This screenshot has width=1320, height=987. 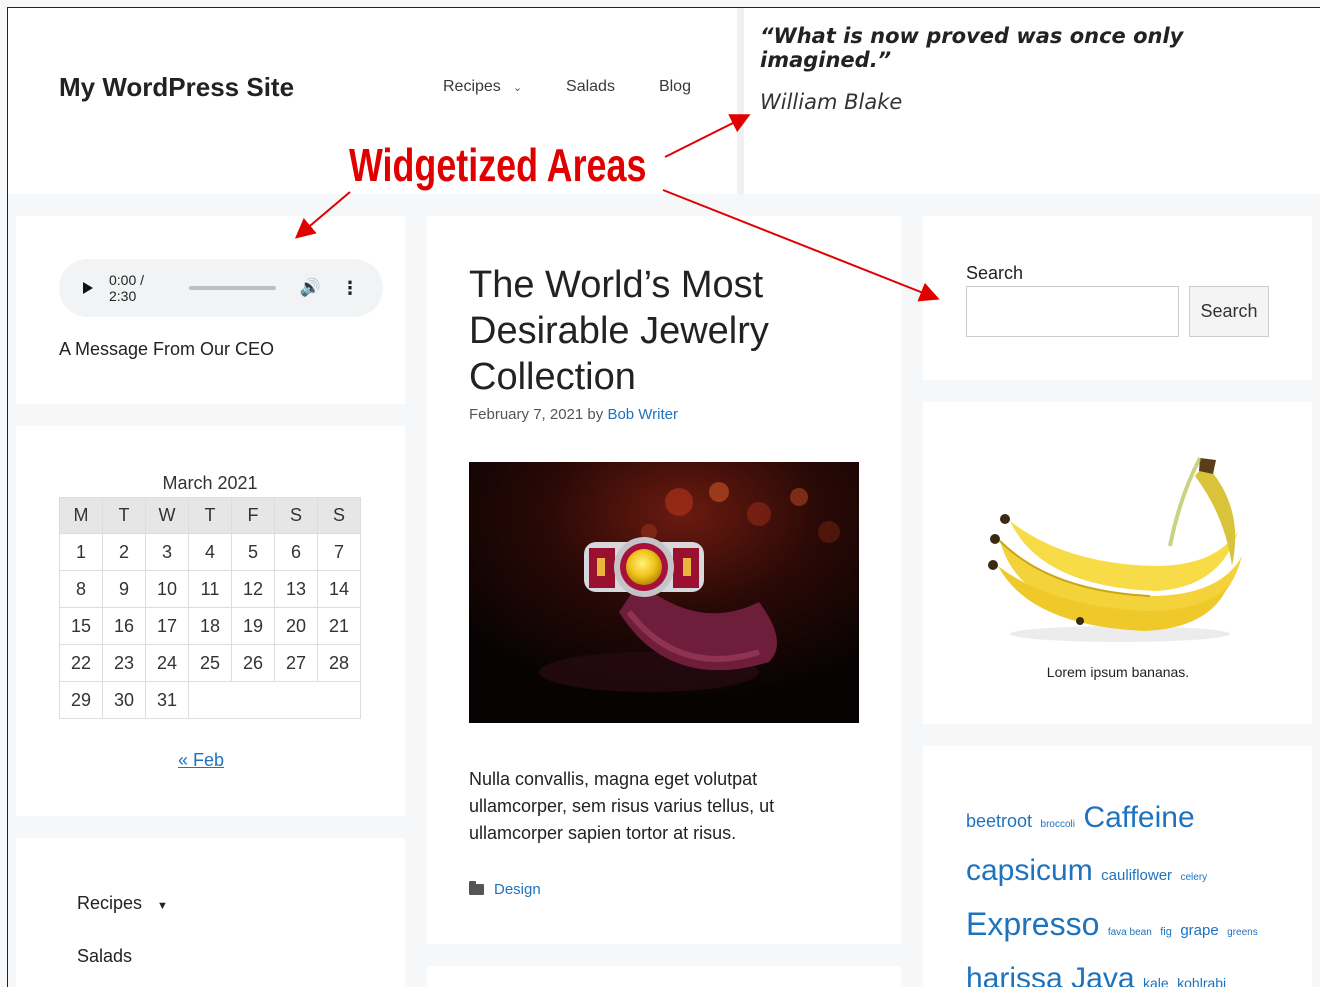 What do you see at coordinates (1072, 311) in the screenshot?
I see `search-input` at bounding box center [1072, 311].